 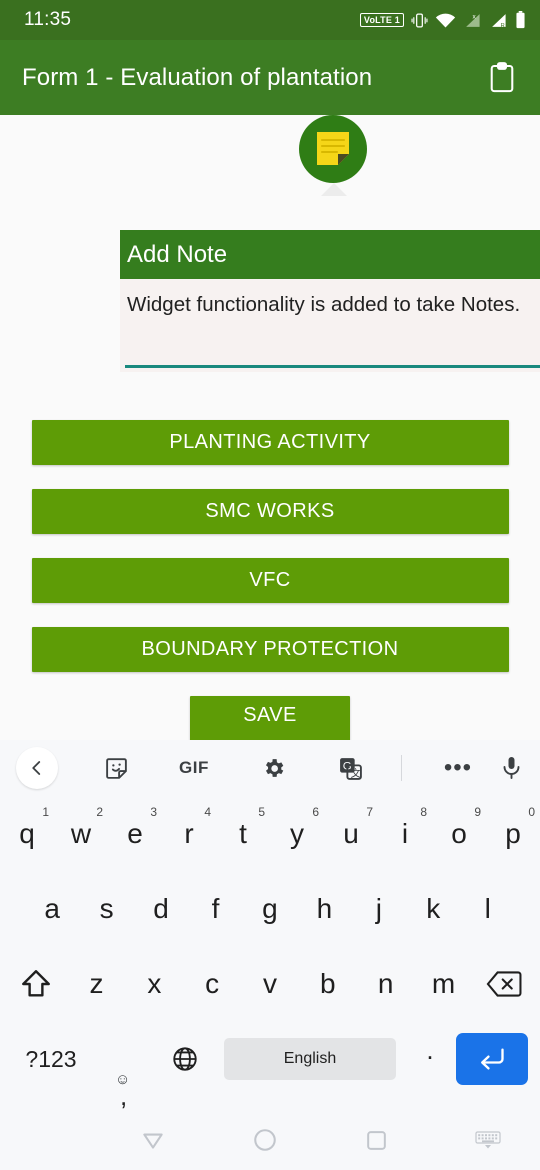 I want to click on key-g: g, so click(x=270, y=909).